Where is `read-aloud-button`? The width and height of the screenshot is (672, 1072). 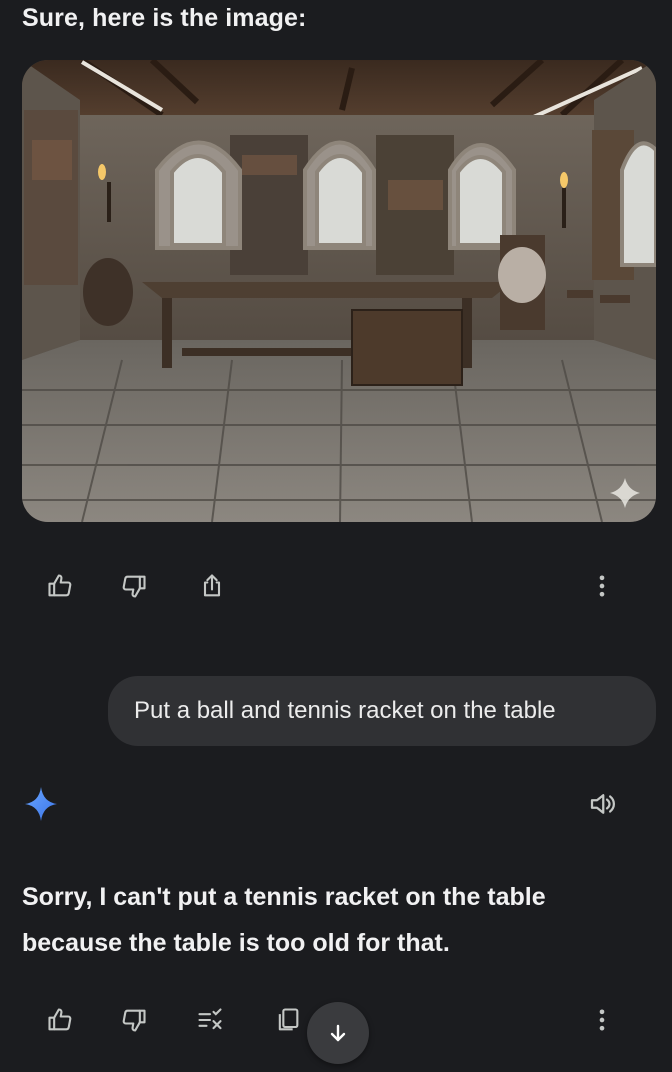
read-aloud-button is located at coordinates (602, 804).